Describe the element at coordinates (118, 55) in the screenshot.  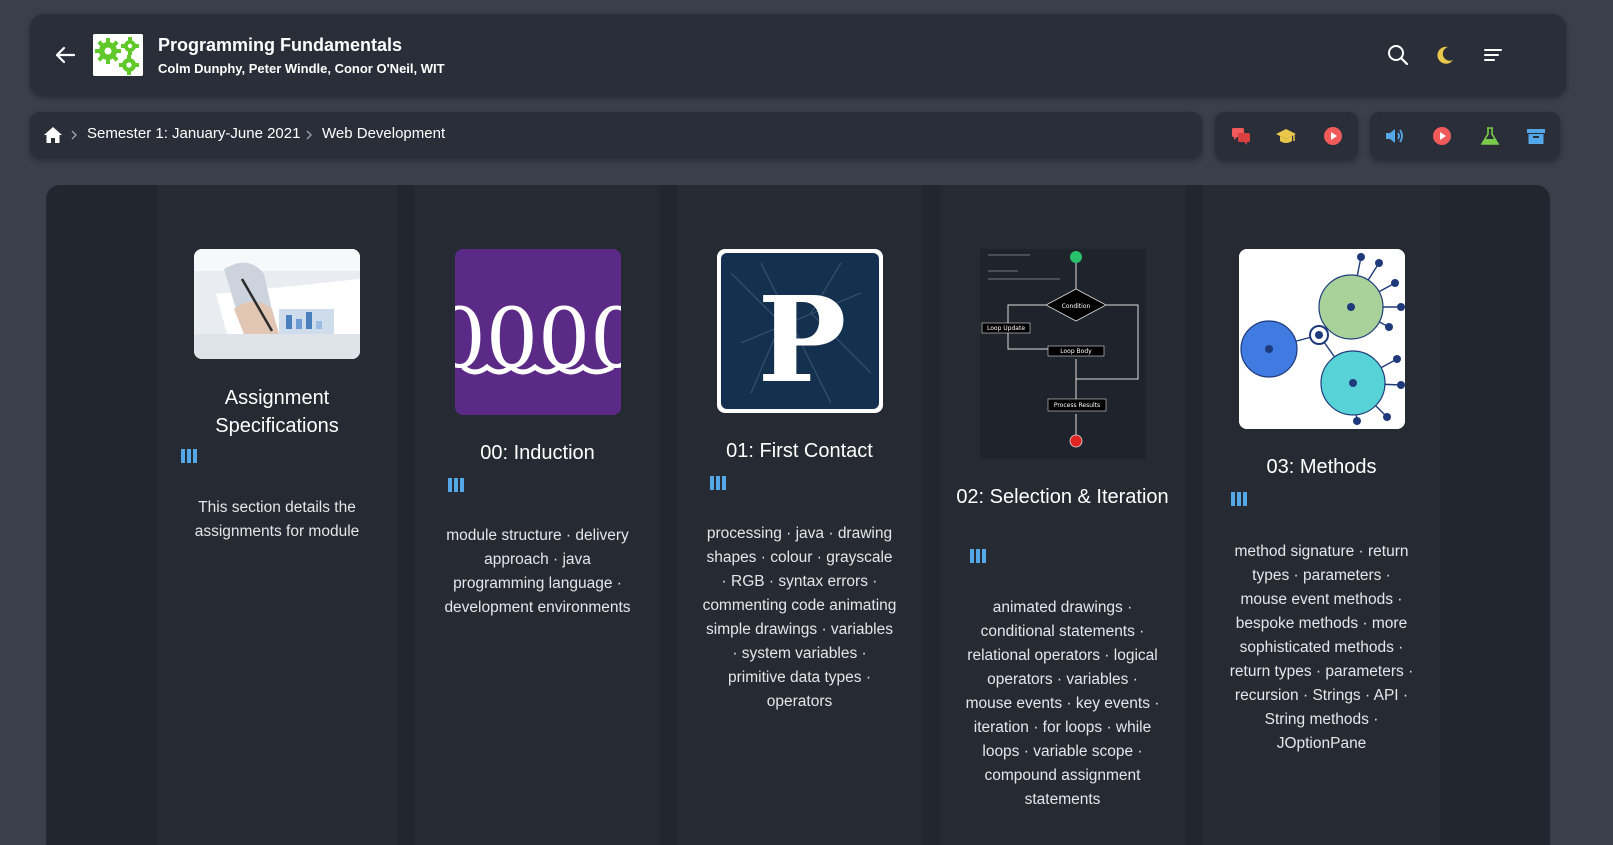
I see `gears-logo` at that location.